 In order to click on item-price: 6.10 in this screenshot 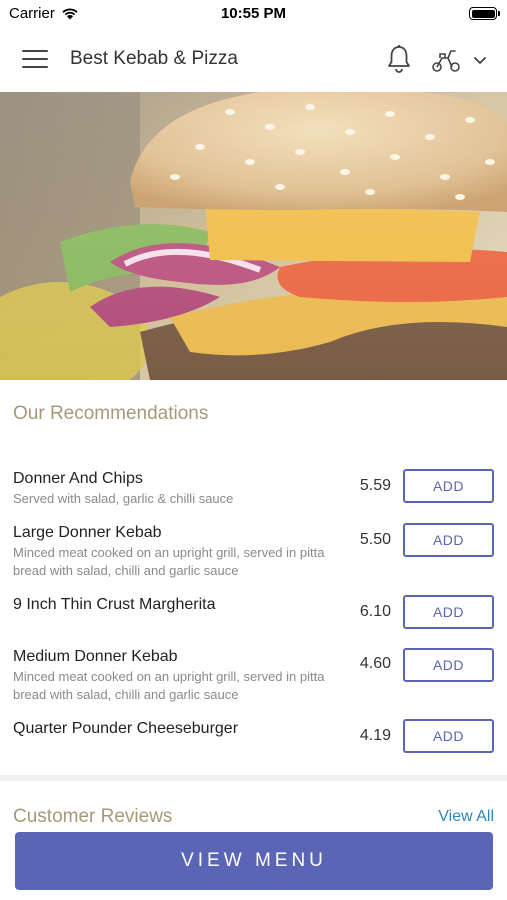, I will do `click(375, 611)`.